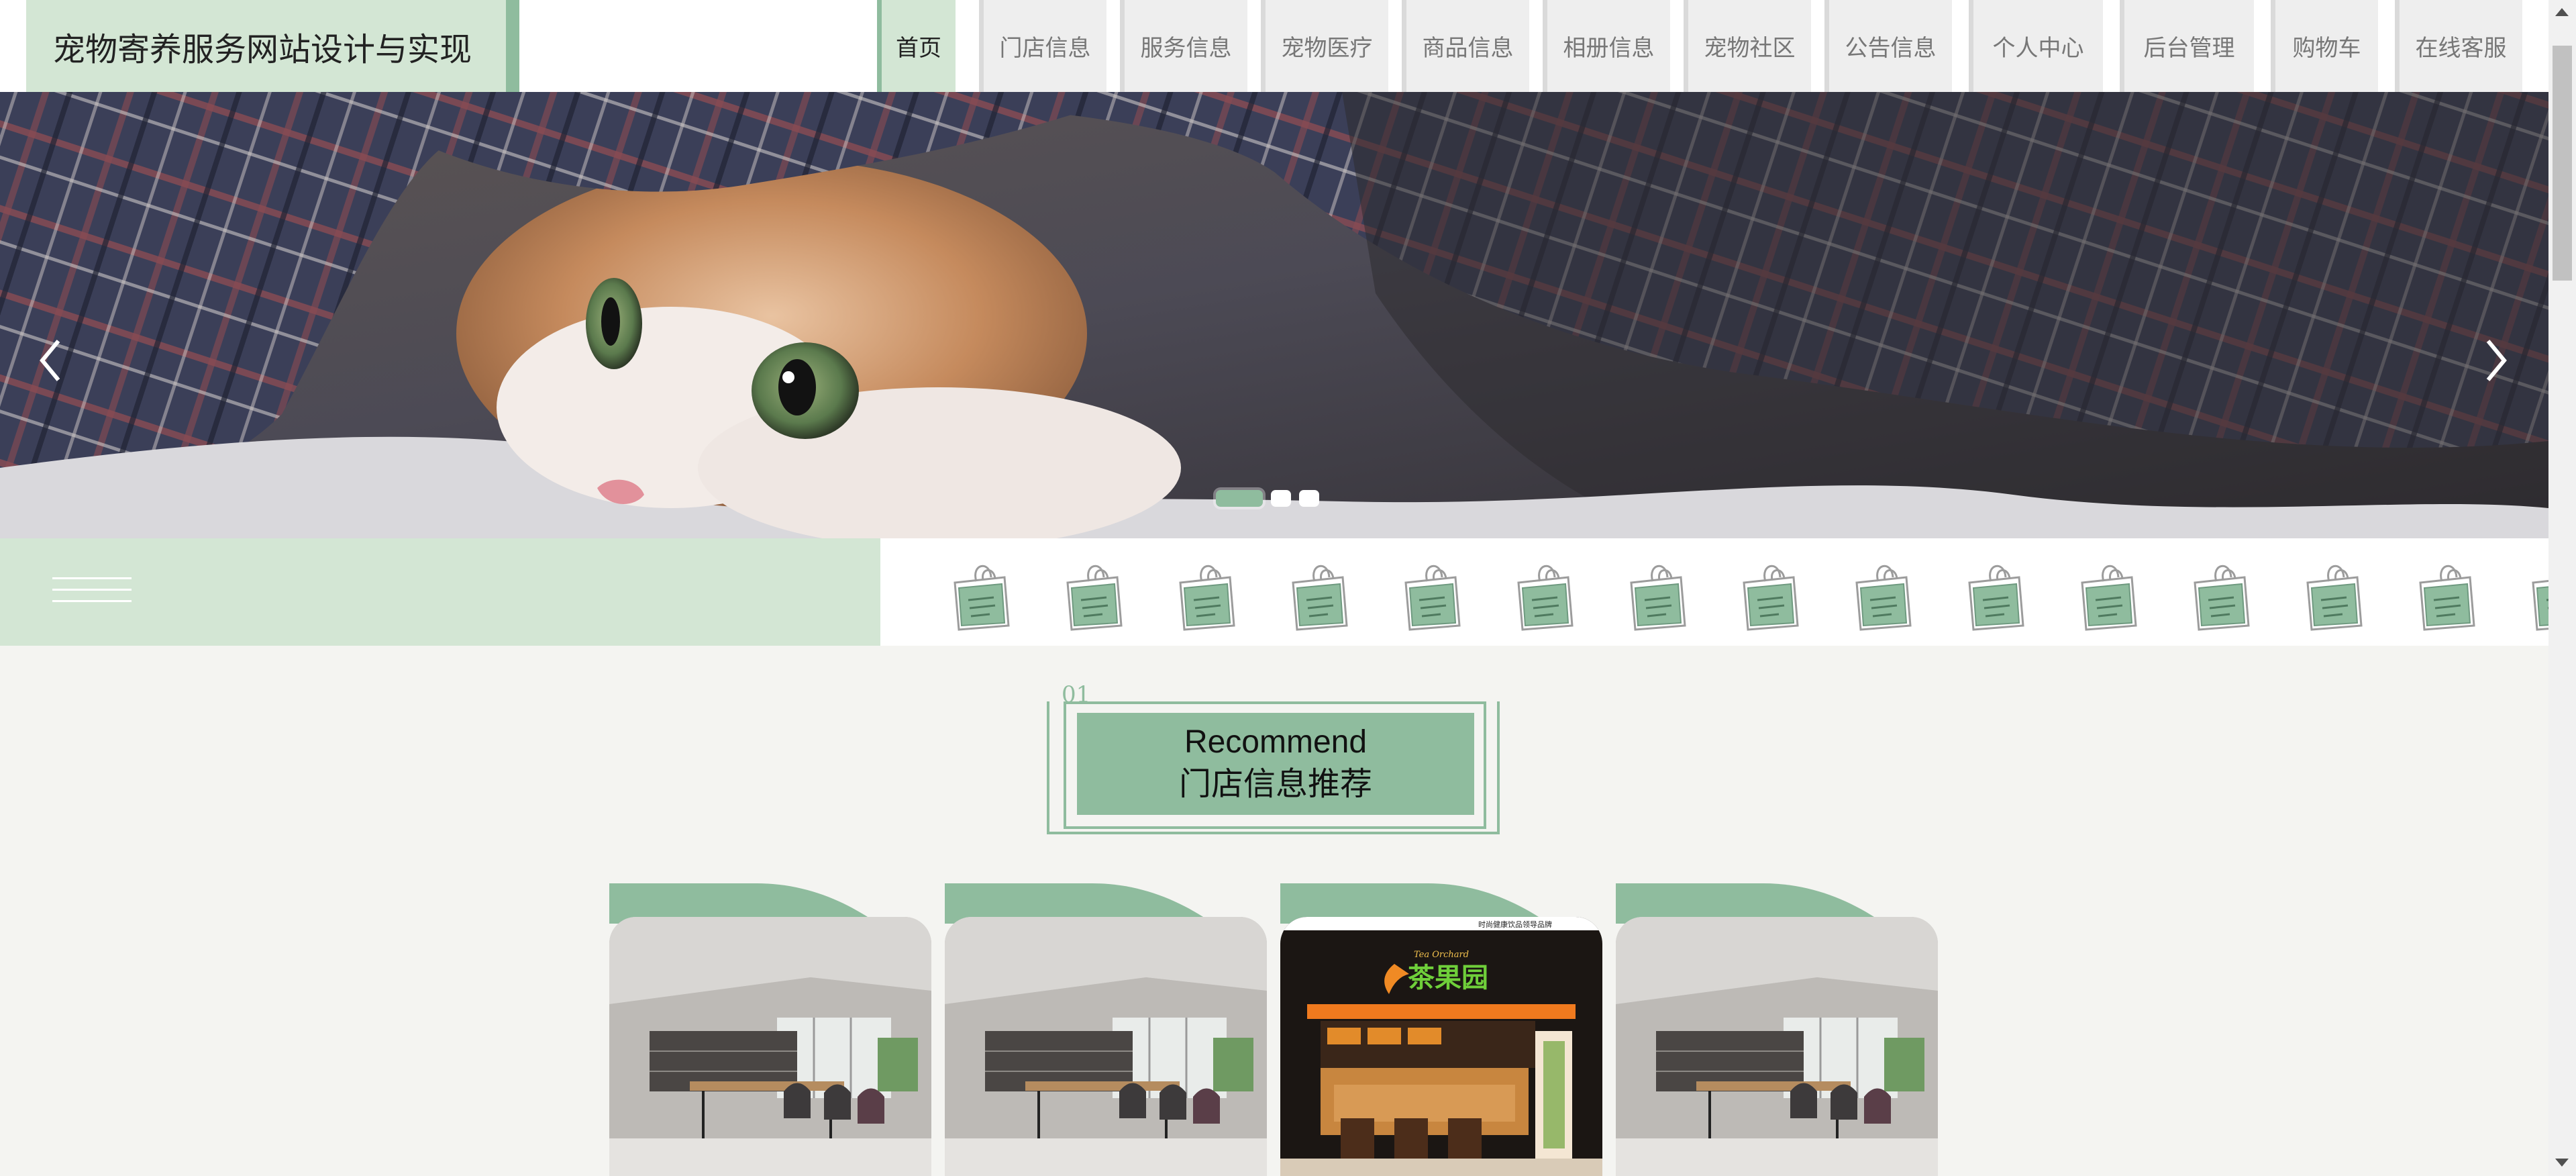  I want to click on scroll-down-arrow-icon, so click(2562, 1163).